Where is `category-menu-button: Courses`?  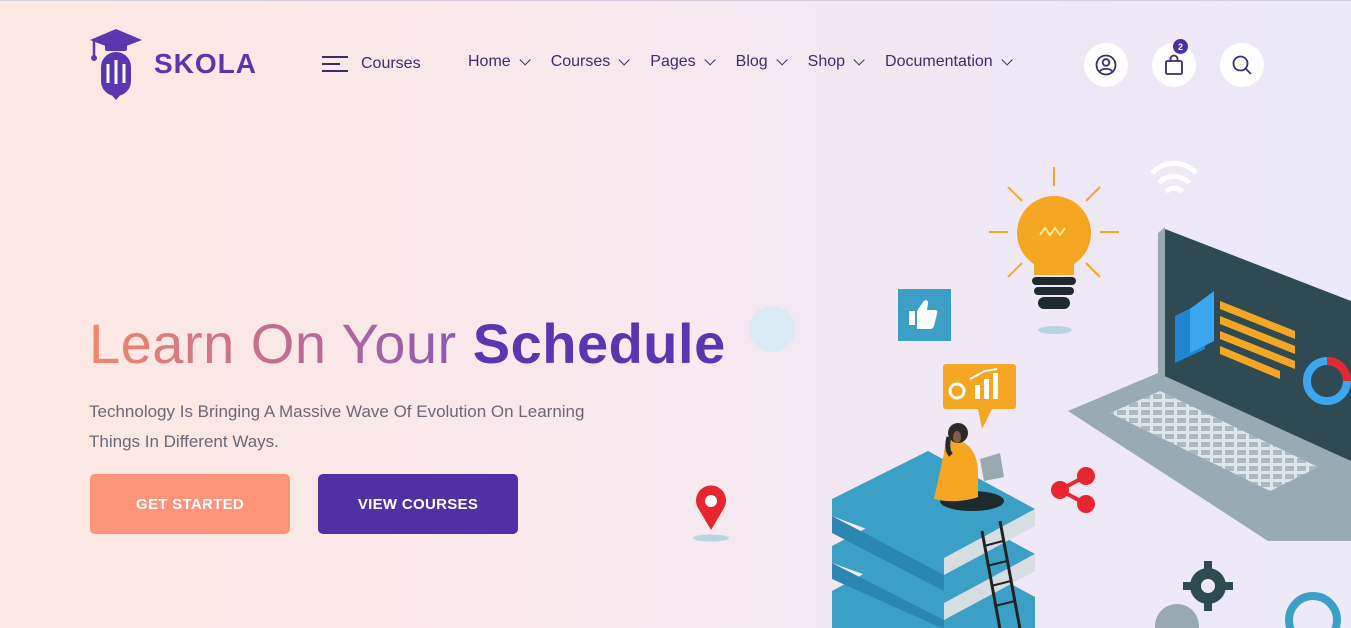
category-menu-button: Courses is located at coordinates (371, 64).